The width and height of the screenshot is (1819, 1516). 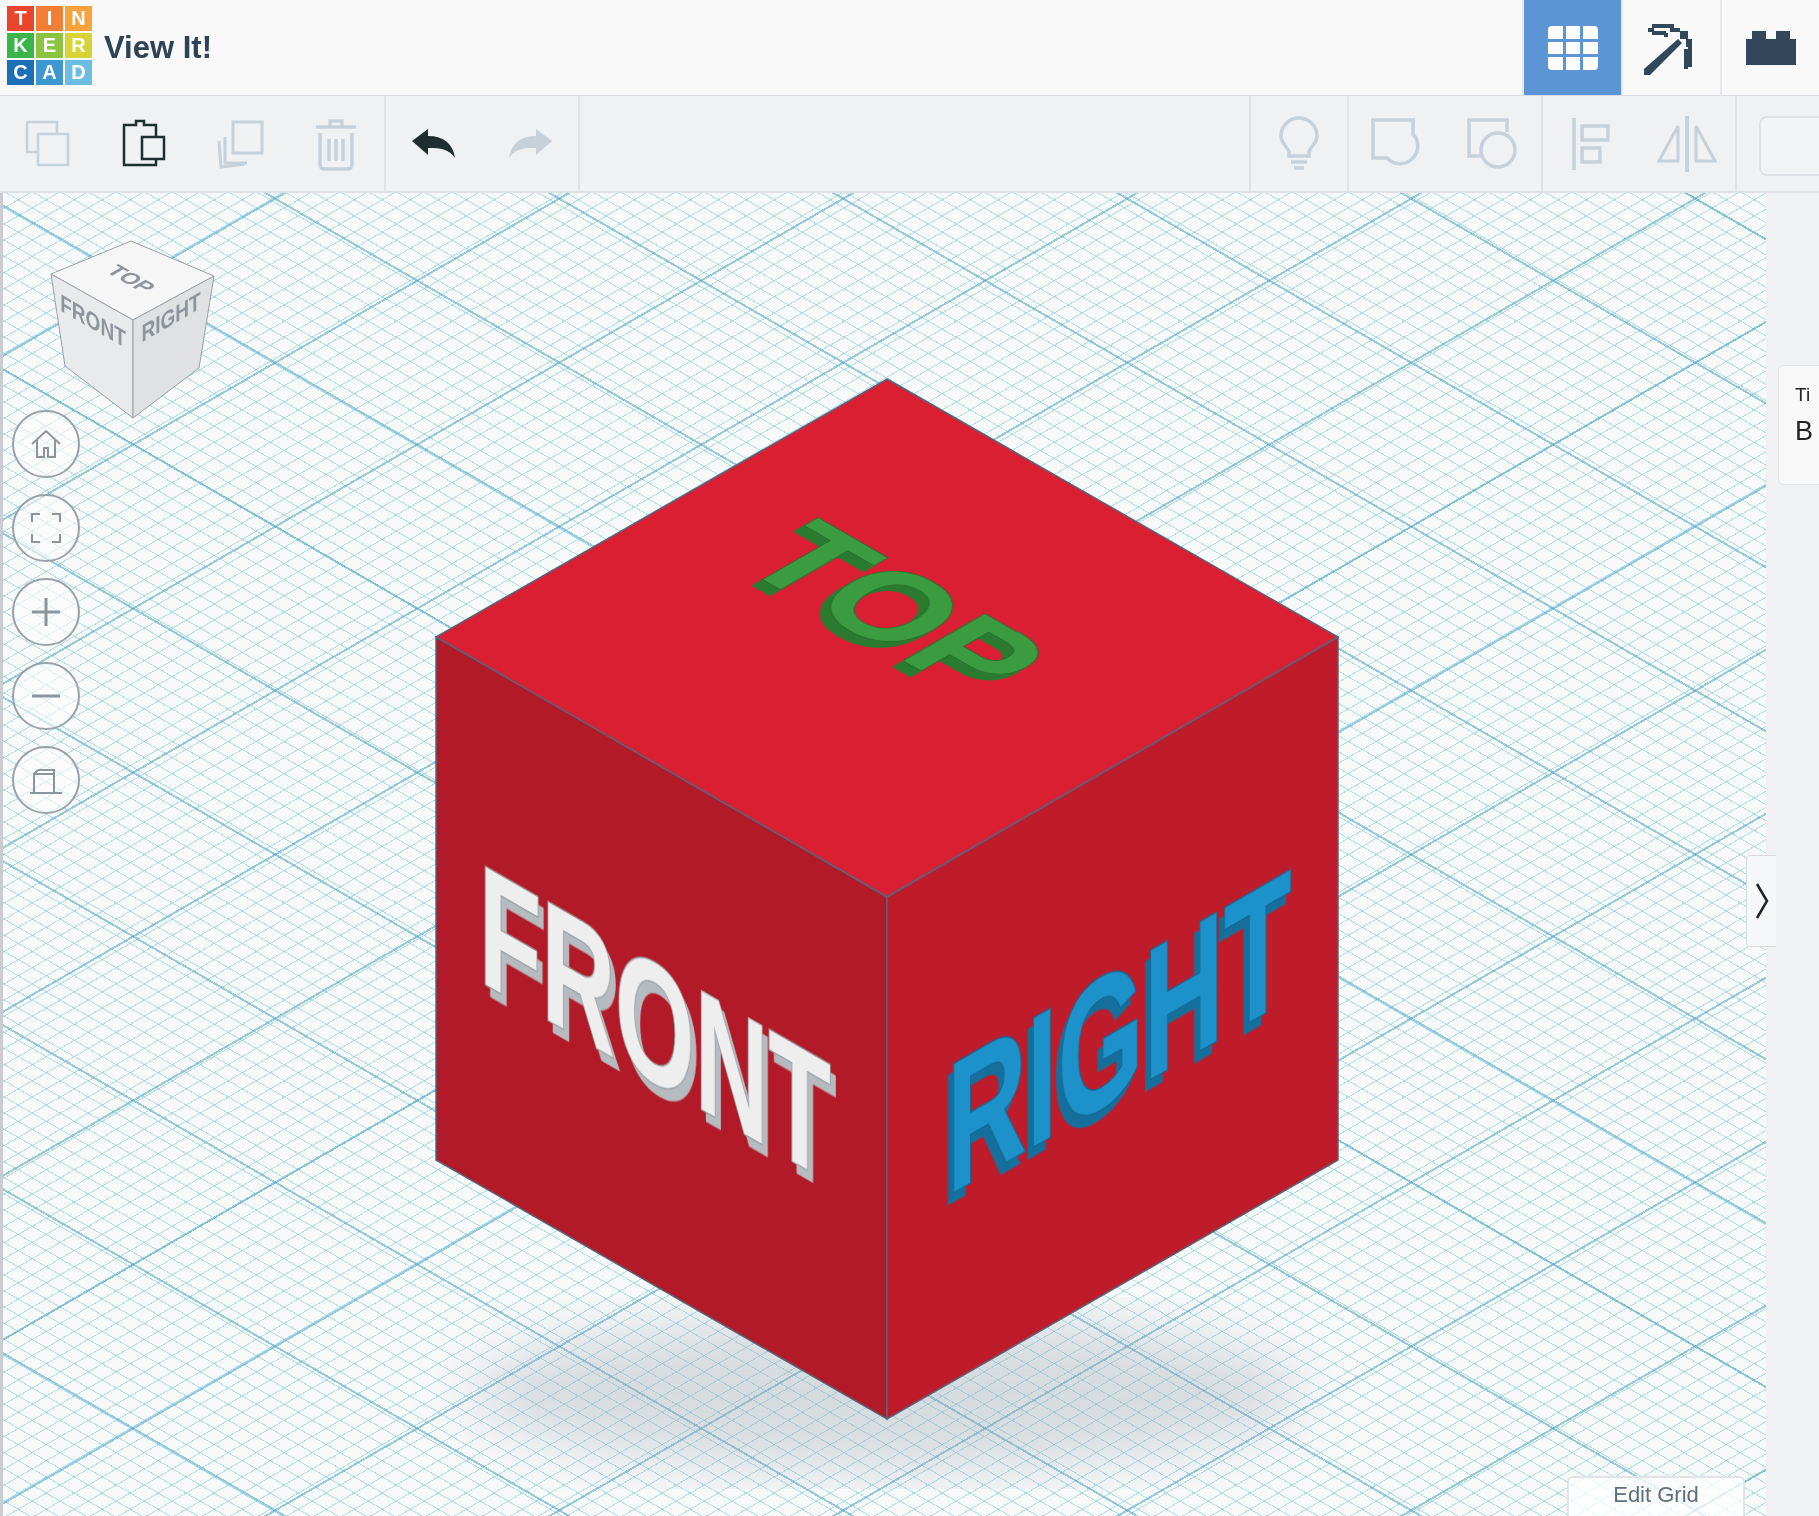 I want to click on tinkercad-logo: T I N K E R C A D, so click(x=49, y=45).